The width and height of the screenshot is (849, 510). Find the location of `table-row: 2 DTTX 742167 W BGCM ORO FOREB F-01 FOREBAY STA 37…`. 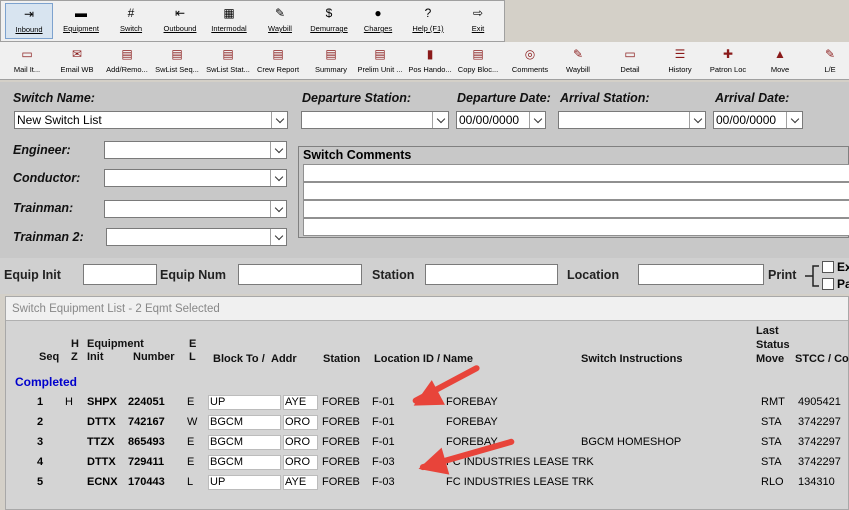

table-row: 2 DTTX 742167 W BGCM ORO FOREB F-01 FOREBAY STA 37… is located at coordinates (427, 423).